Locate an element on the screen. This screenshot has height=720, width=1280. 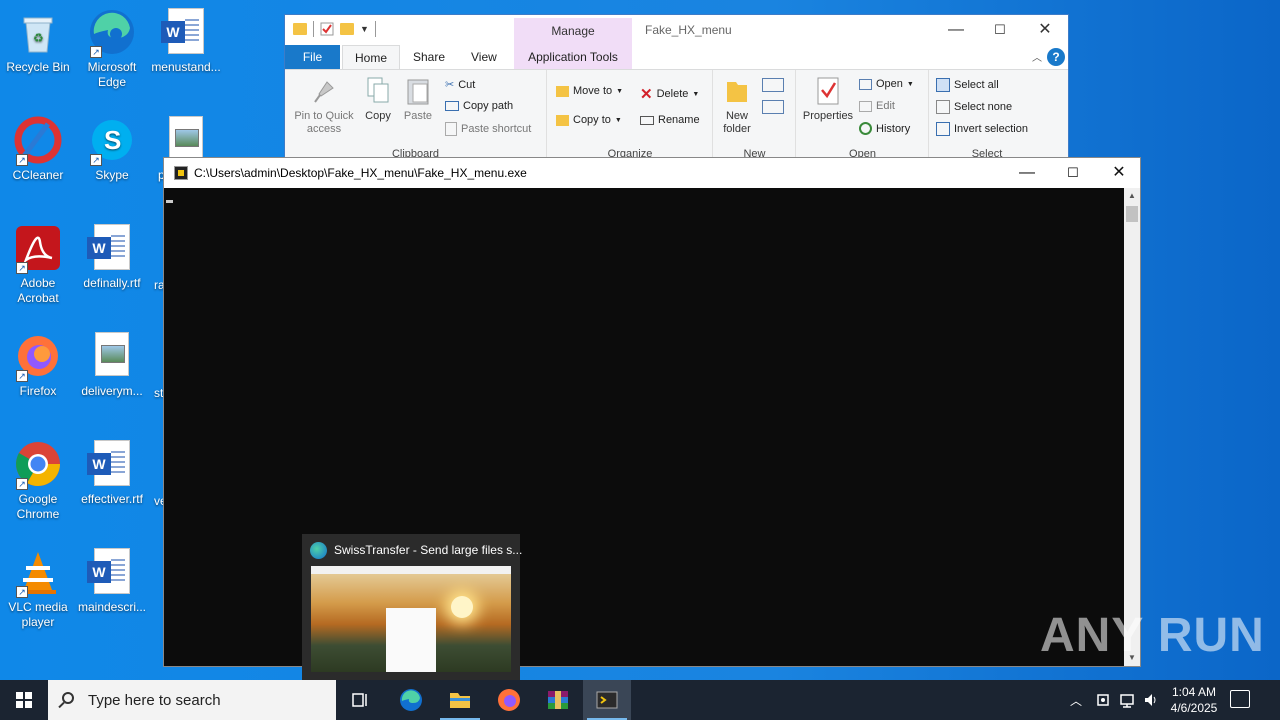
desktop-icon-microsoft-edge: ↗ Microsoft Edge is located at coordinates (112, 49).